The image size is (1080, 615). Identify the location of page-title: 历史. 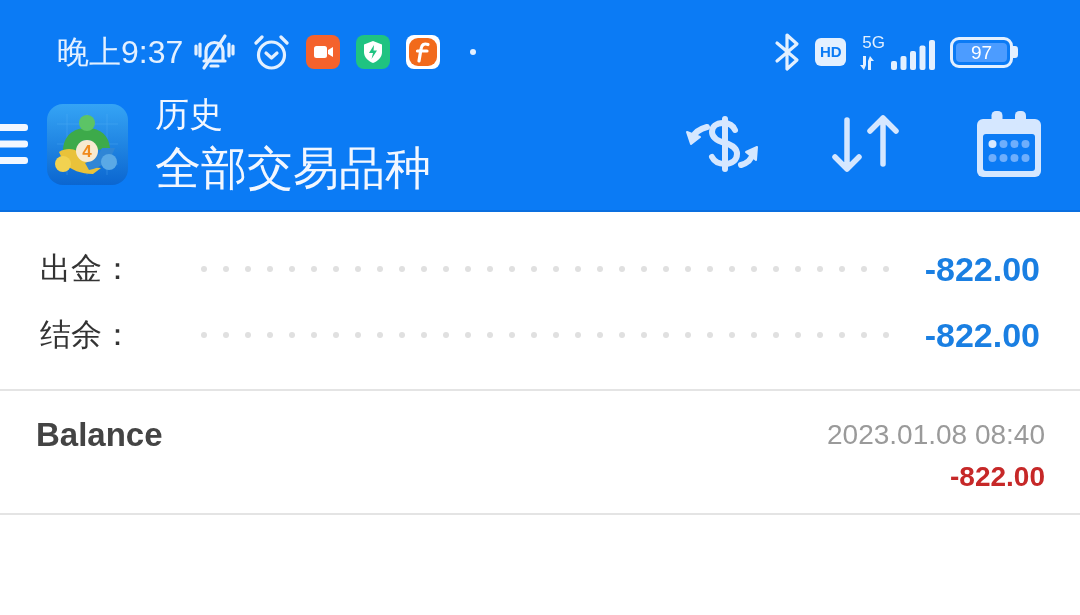
(189, 113).